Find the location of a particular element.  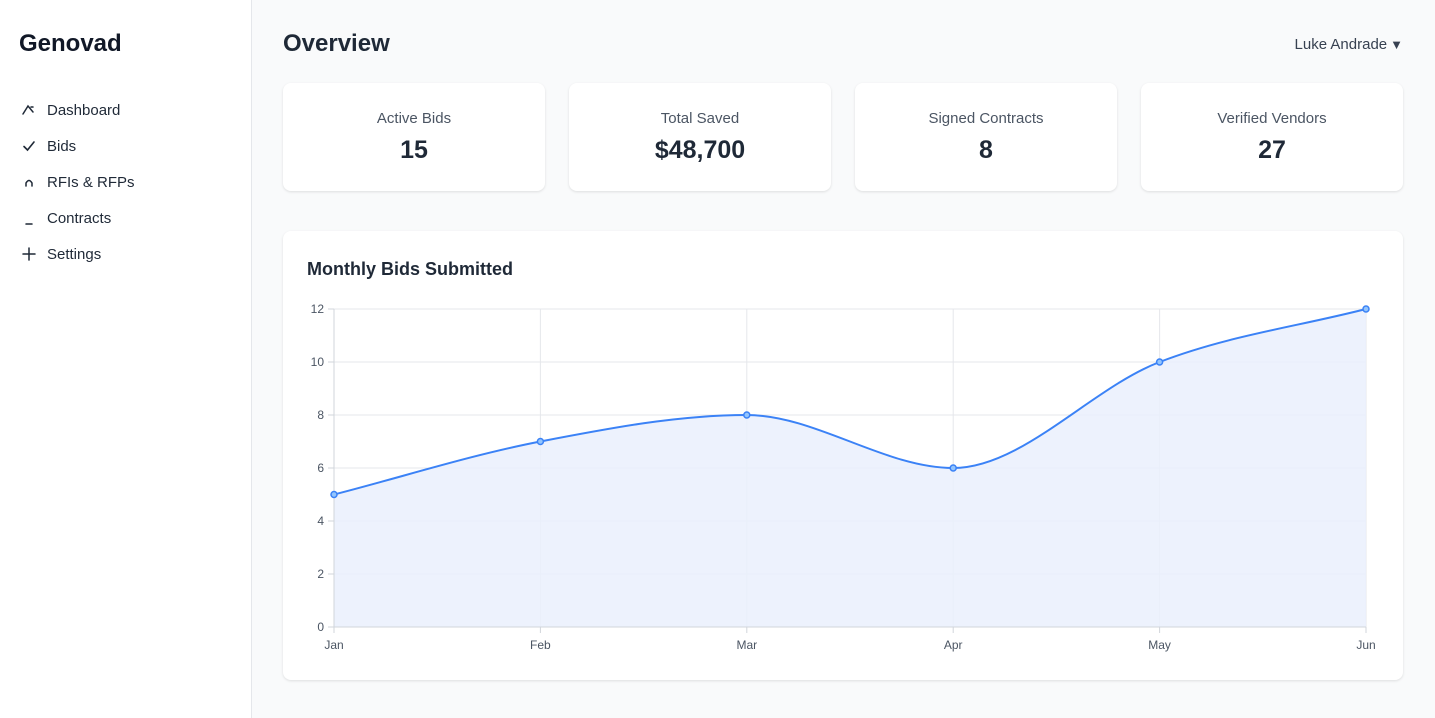

x-tick-label: Jan is located at coordinates (333, 645).